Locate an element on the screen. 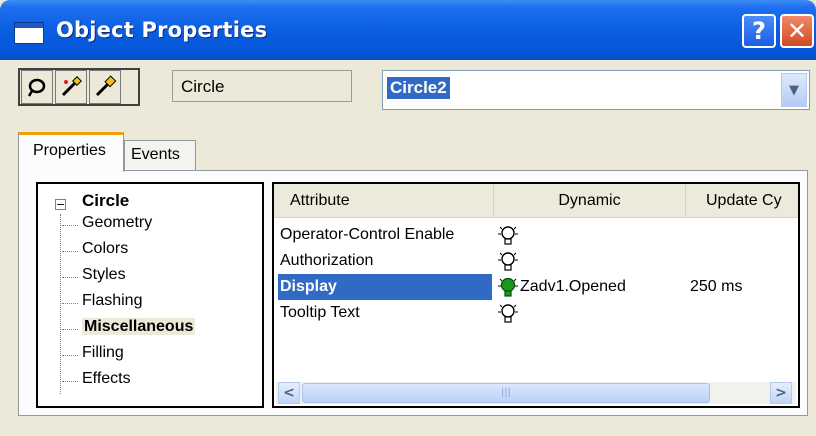  scroll-left-button: < is located at coordinates (289, 393).